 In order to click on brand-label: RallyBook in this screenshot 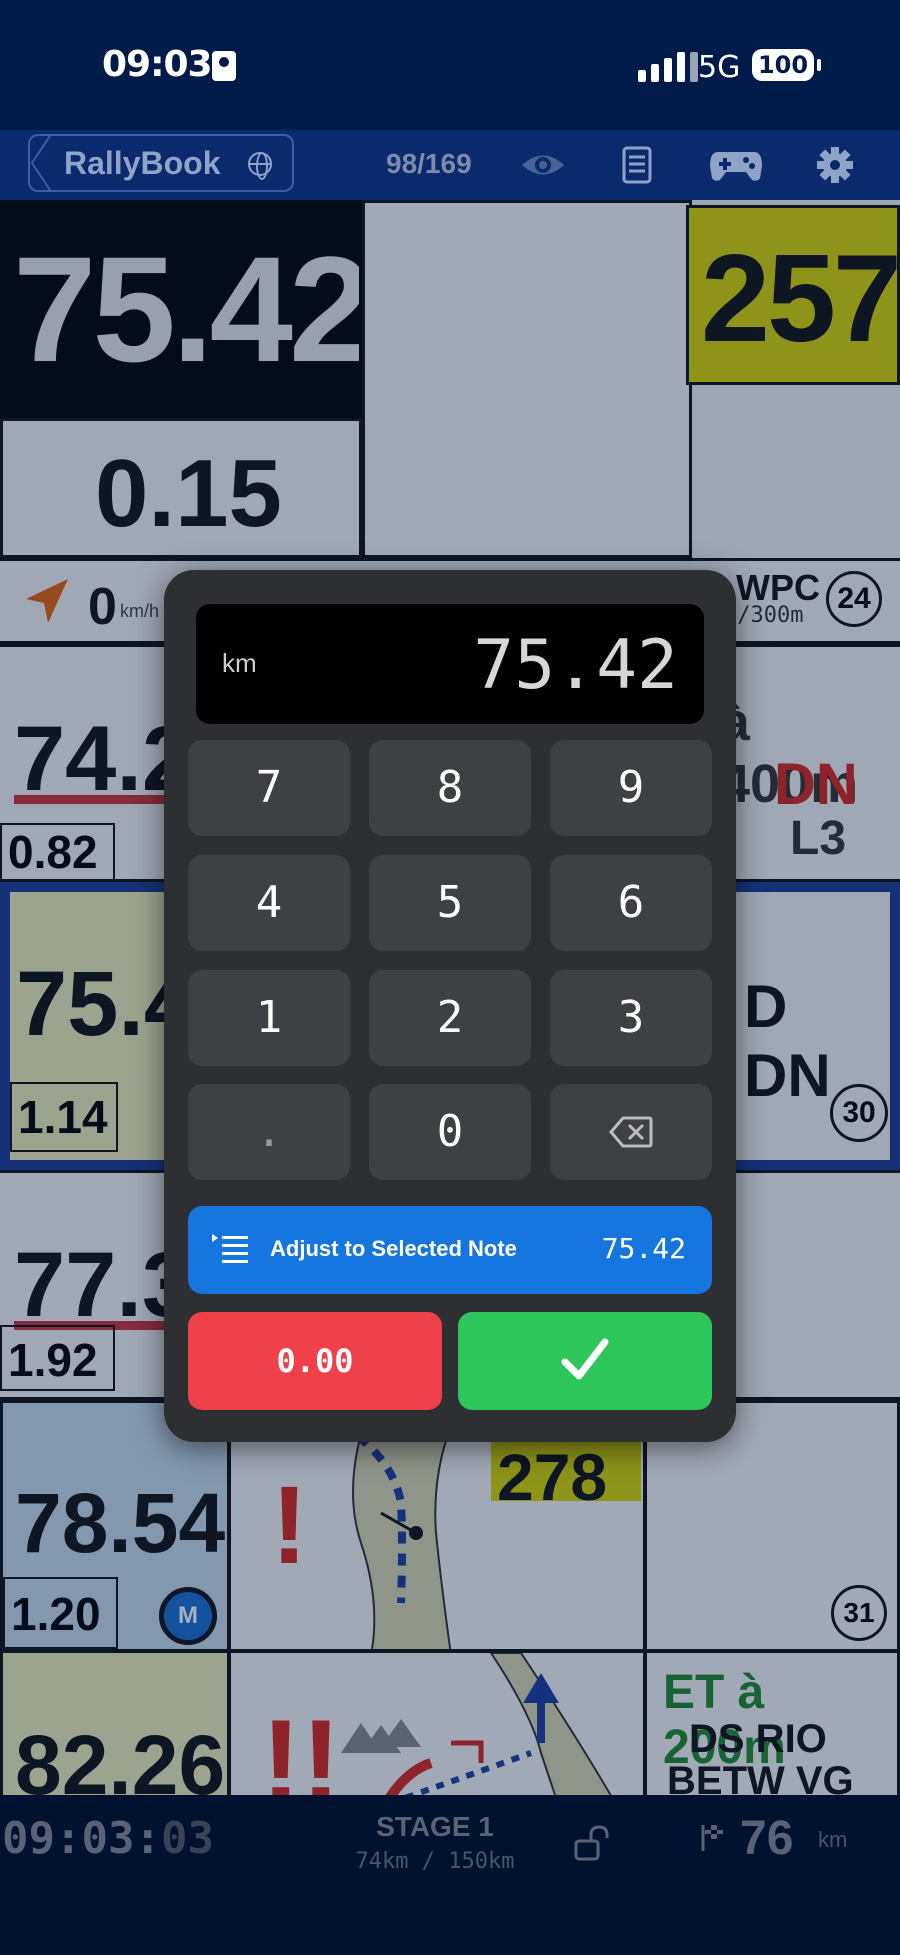, I will do `click(142, 163)`.